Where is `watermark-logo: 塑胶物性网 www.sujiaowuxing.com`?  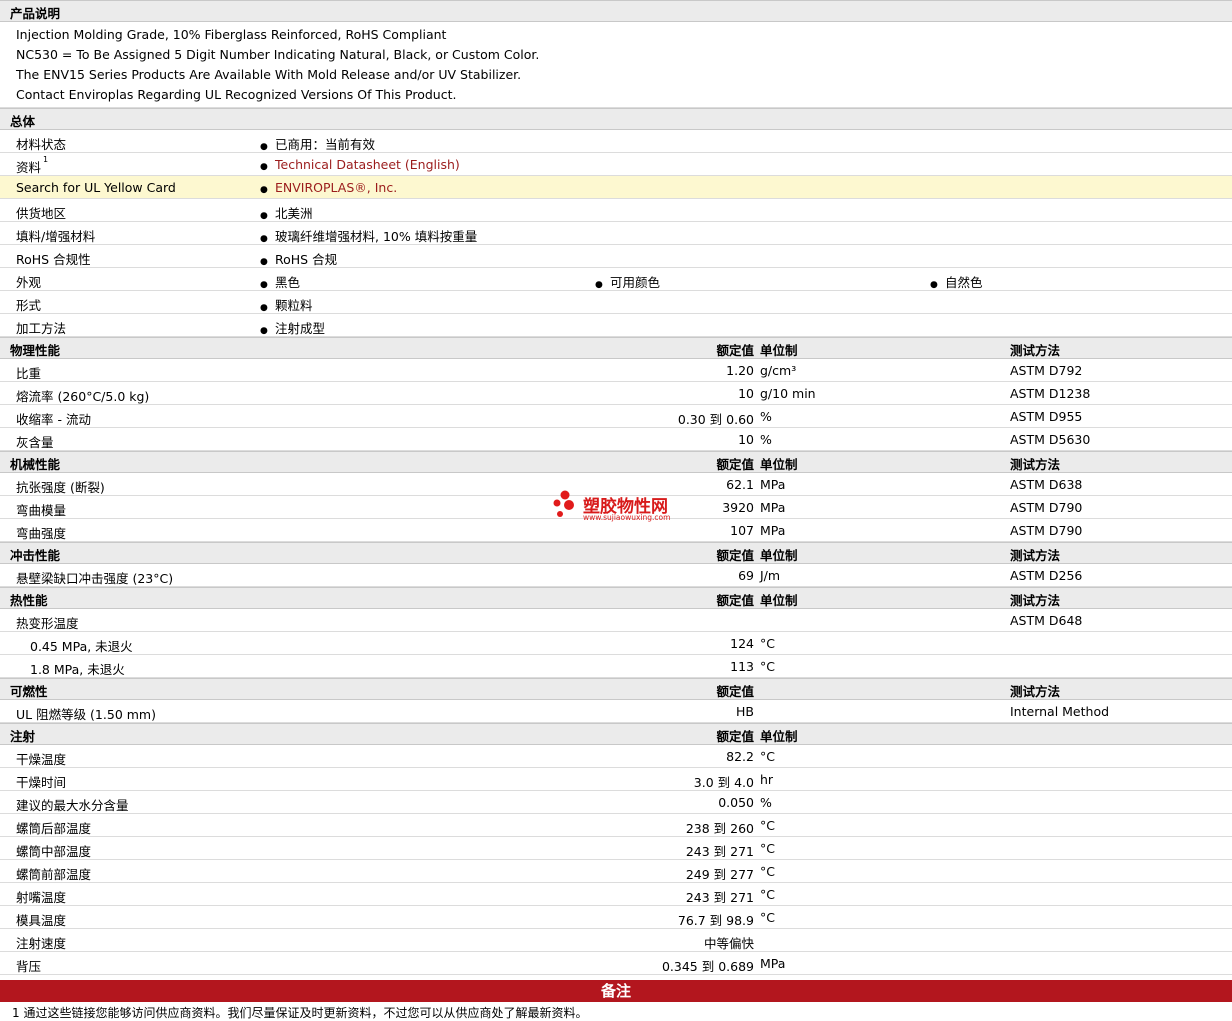
watermark-logo: 塑胶物性网 www.sujiaowuxing.com is located at coordinates (623, 507).